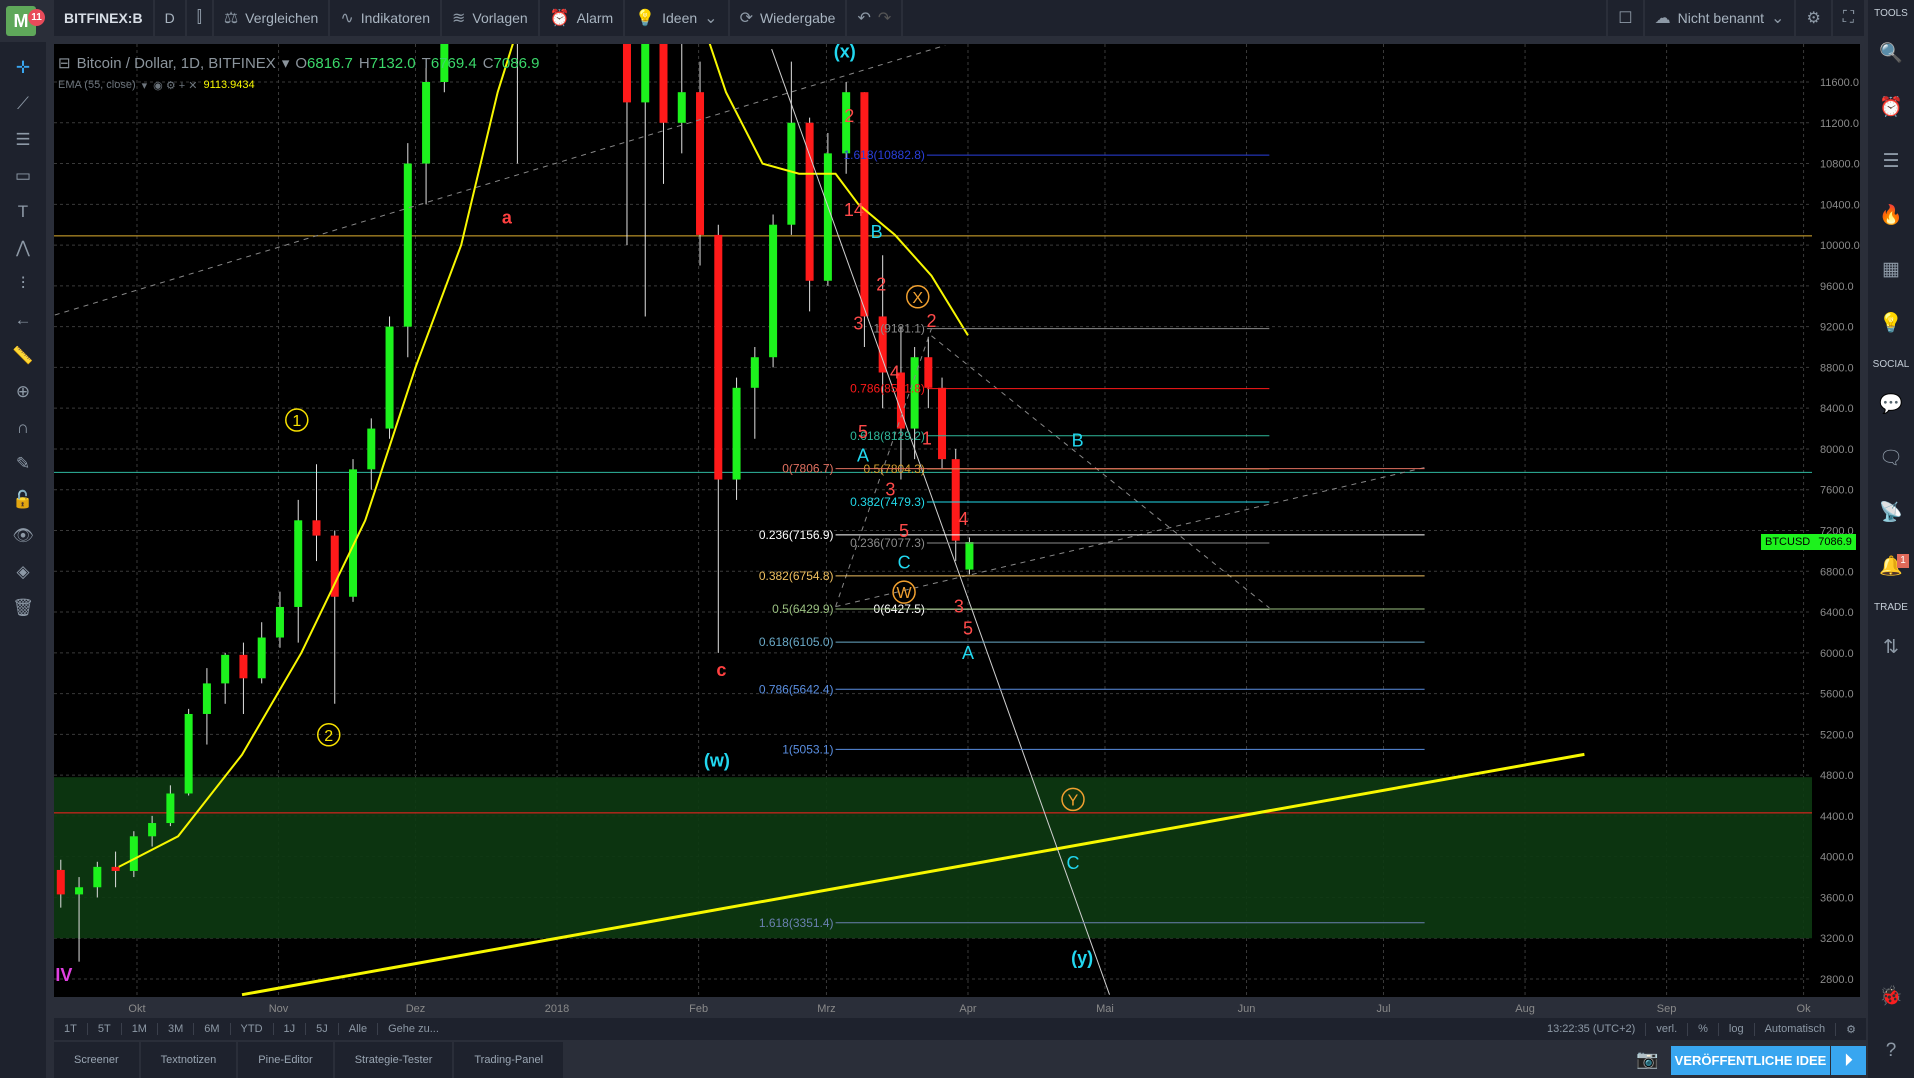 This screenshot has width=1914, height=1078. I want to click on symbol-title: Bitcoin / Dollar, 1D, BITFINEX, so click(176, 63).